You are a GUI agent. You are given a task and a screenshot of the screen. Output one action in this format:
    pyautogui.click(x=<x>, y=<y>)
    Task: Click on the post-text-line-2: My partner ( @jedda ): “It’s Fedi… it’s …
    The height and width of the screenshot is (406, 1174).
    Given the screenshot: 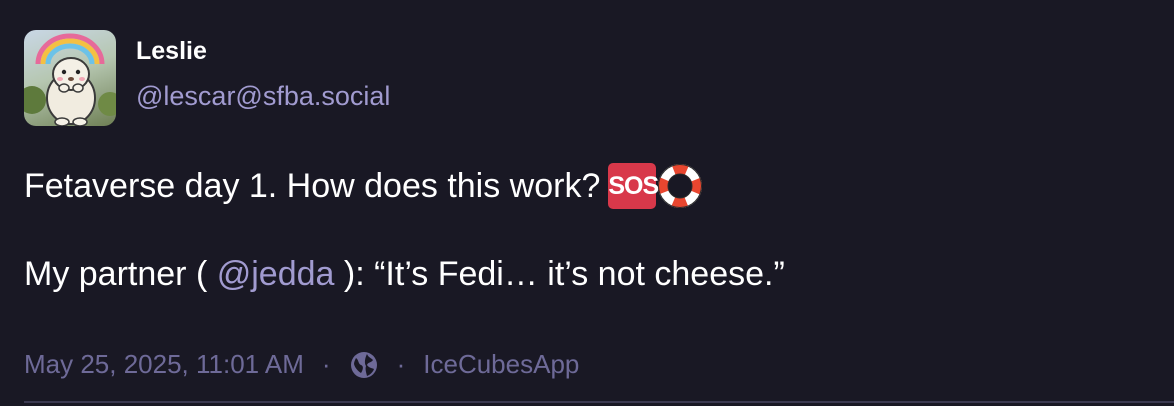 What is the action you would take?
    pyautogui.click(x=404, y=274)
    